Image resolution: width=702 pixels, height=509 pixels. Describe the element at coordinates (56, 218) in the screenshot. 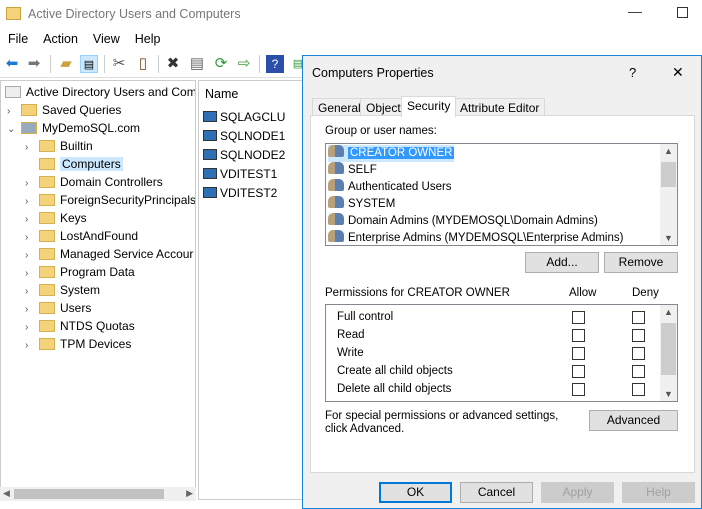

I see `tree-item-keys: › Keys` at that location.